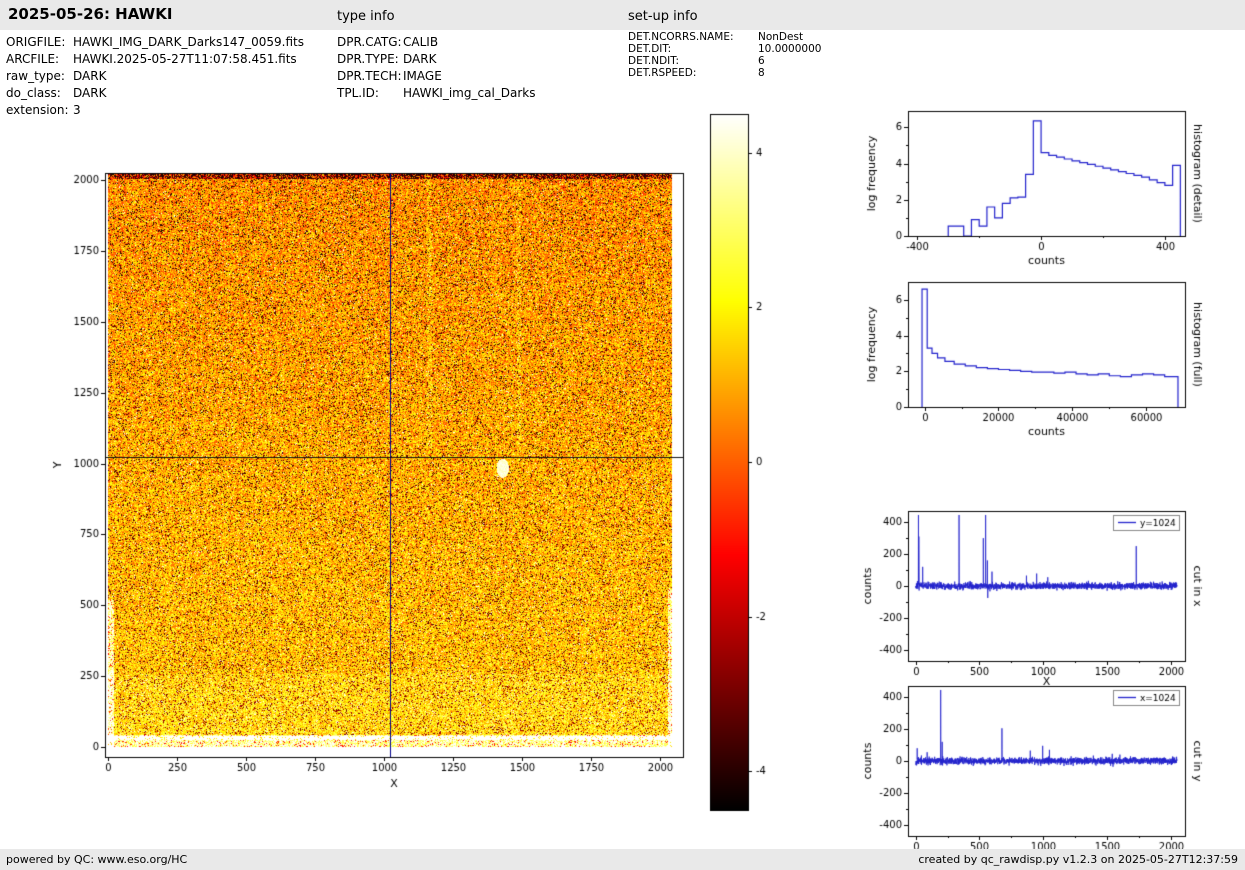 The height and width of the screenshot is (870, 1245). I want to click on meta-row-dit: DET.DIT: 10.0000000, so click(724, 49).